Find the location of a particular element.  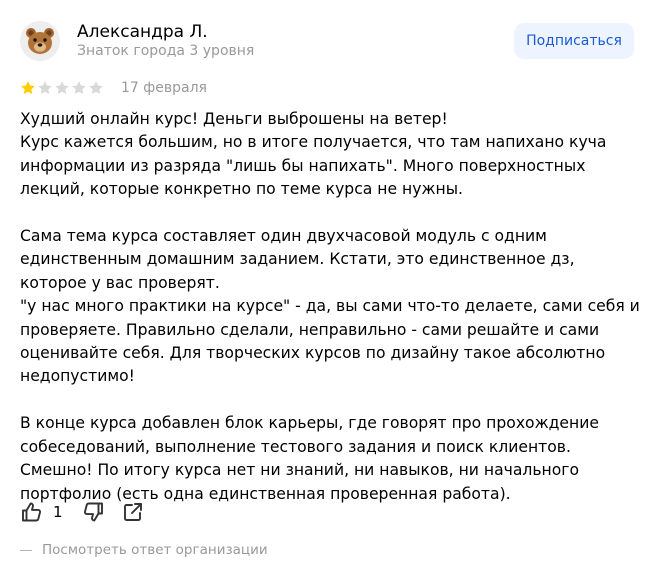

share-icon is located at coordinates (132, 512).